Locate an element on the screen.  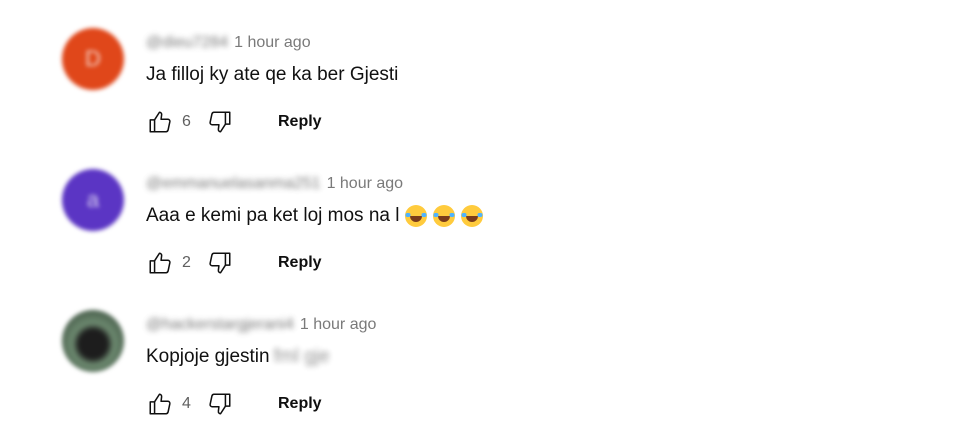
comment-header: @emmanuelasanma251 1 hour ago is located at coordinates (274, 184).